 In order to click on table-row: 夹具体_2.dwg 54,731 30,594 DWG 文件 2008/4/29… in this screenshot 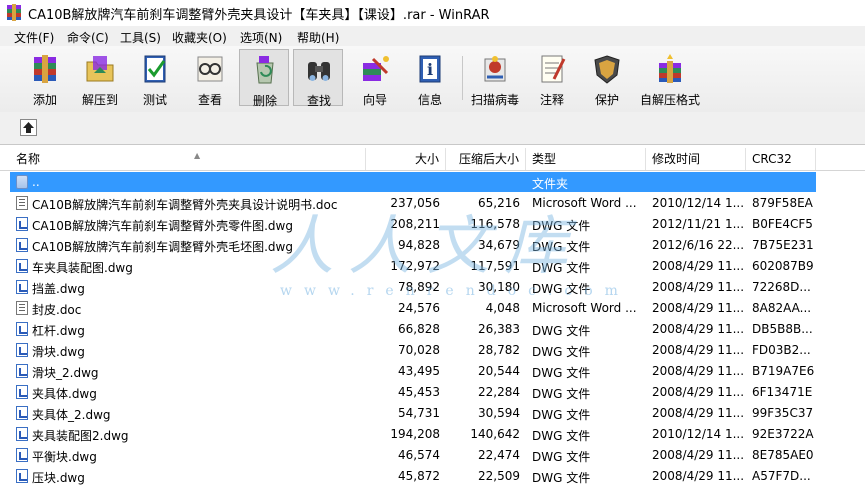, I will do `click(432, 413)`.